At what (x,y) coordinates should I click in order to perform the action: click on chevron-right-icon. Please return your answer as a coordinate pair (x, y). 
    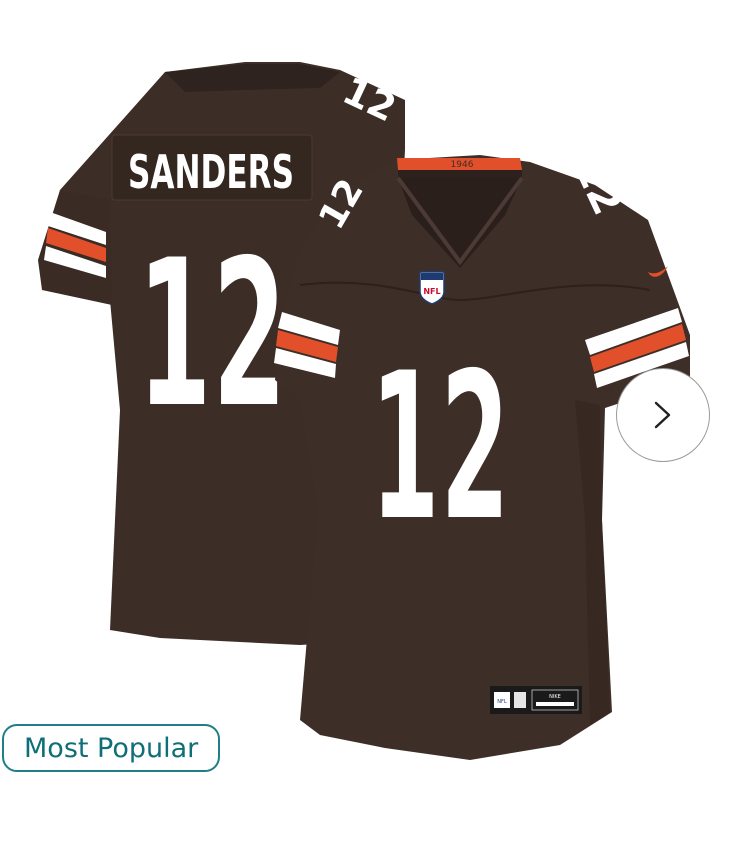
    Looking at the image, I should click on (662, 415).